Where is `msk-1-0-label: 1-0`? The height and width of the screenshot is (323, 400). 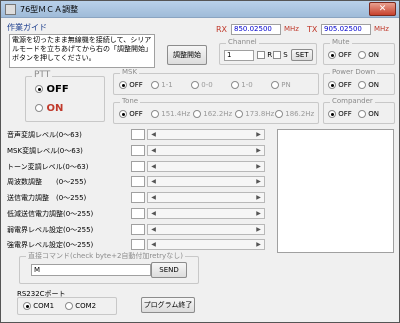
msk-1-0-label: 1-0 is located at coordinates (247, 85).